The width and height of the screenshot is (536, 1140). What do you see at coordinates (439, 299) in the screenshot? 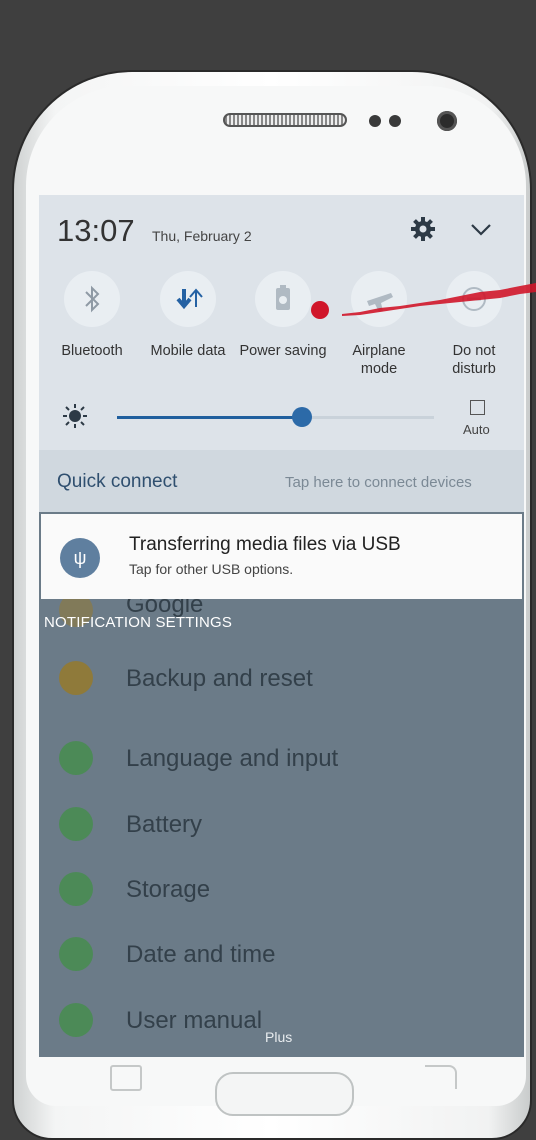
I see `annotation-stroke` at bounding box center [439, 299].